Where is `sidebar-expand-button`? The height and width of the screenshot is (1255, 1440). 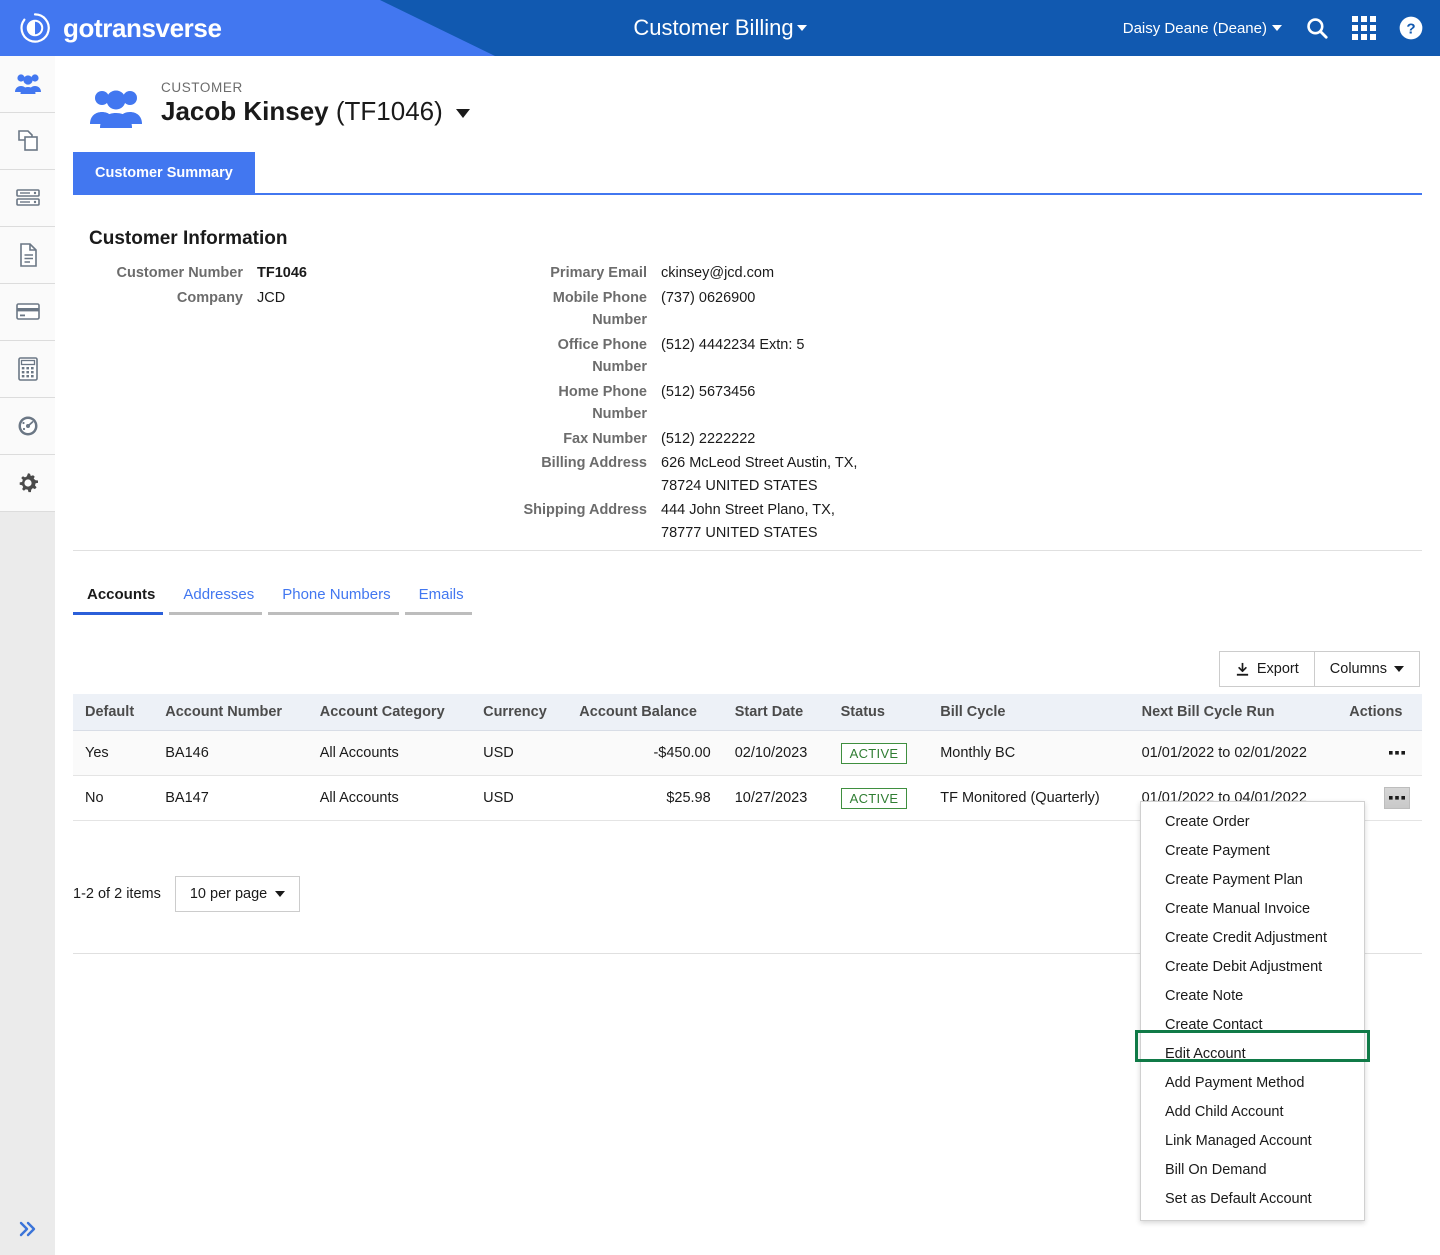
sidebar-expand-button is located at coordinates (27, 1229).